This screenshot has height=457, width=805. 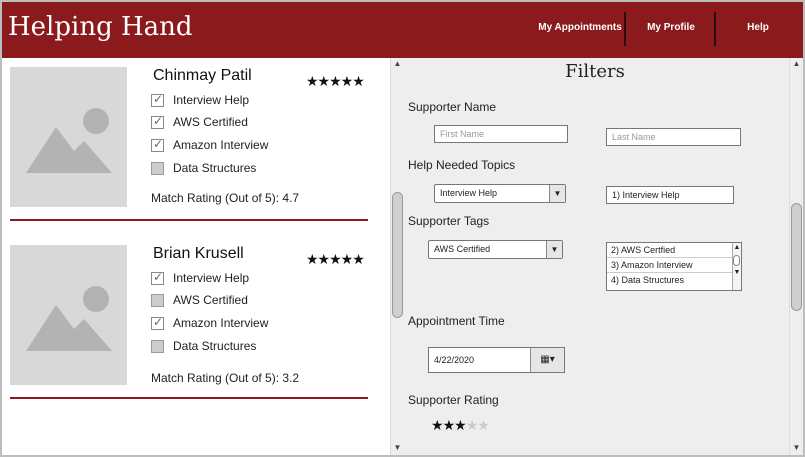 What do you see at coordinates (454, 360) in the screenshot?
I see `appointment-date-value: 4/22/2020` at bounding box center [454, 360].